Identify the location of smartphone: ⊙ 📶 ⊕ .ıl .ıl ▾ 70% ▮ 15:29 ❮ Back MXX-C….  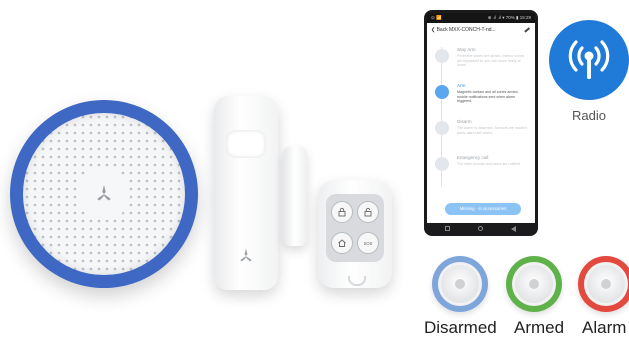
(481, 123).